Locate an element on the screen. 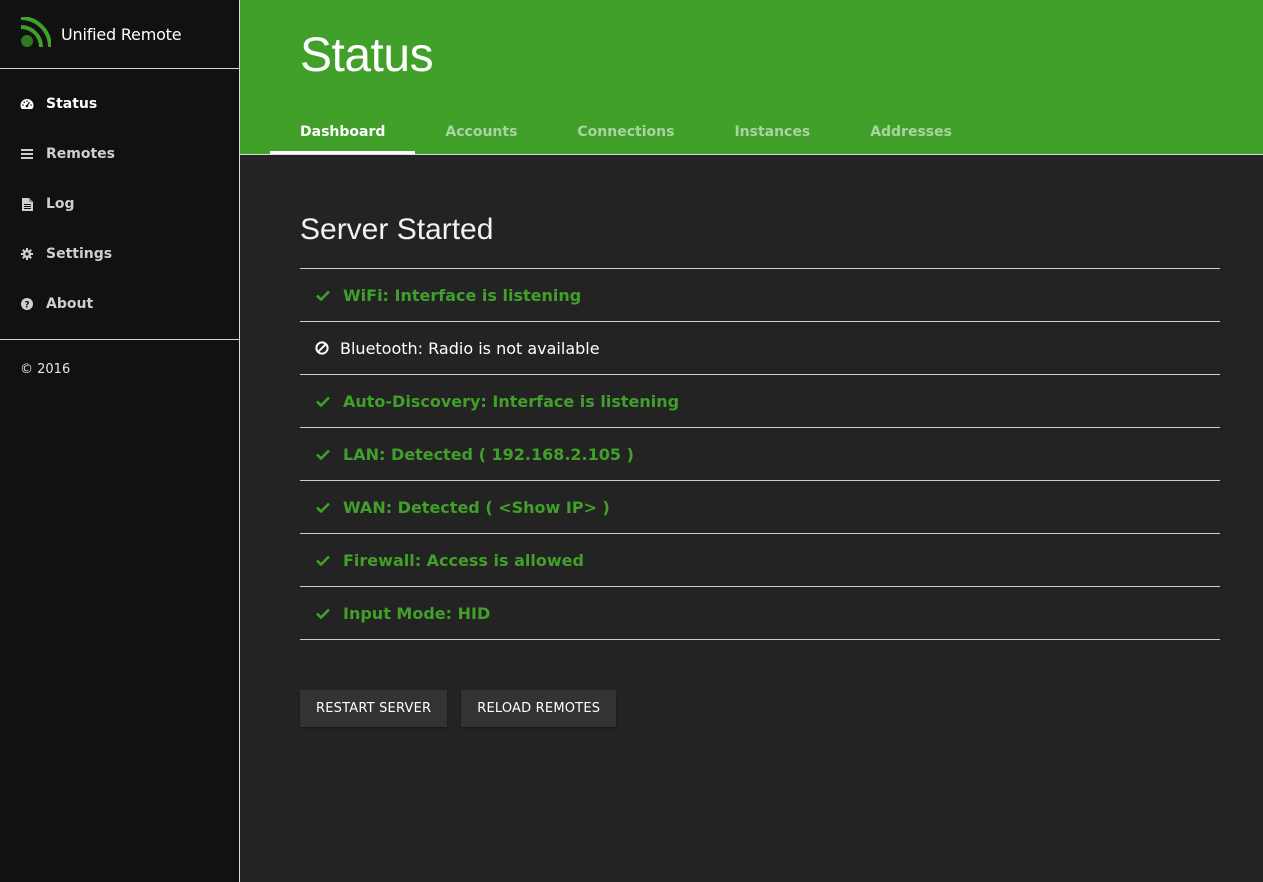  status-text: WiFi: Interface is listening is located at coordinates (462, 295).